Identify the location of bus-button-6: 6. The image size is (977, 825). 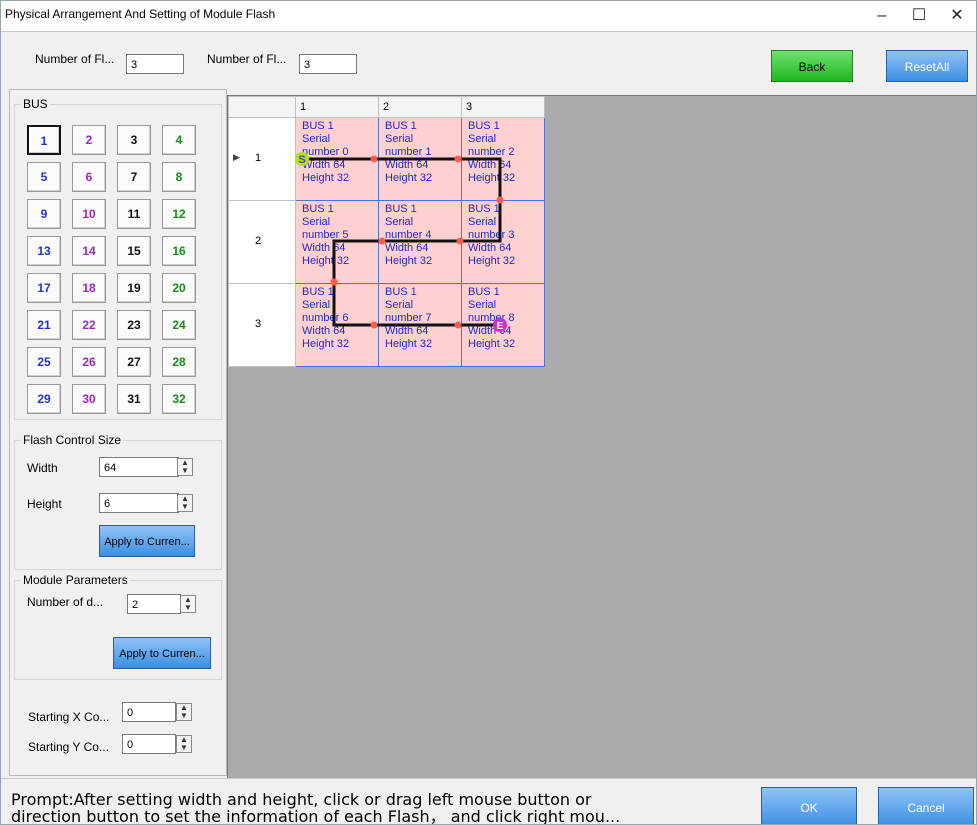
(89, 177).